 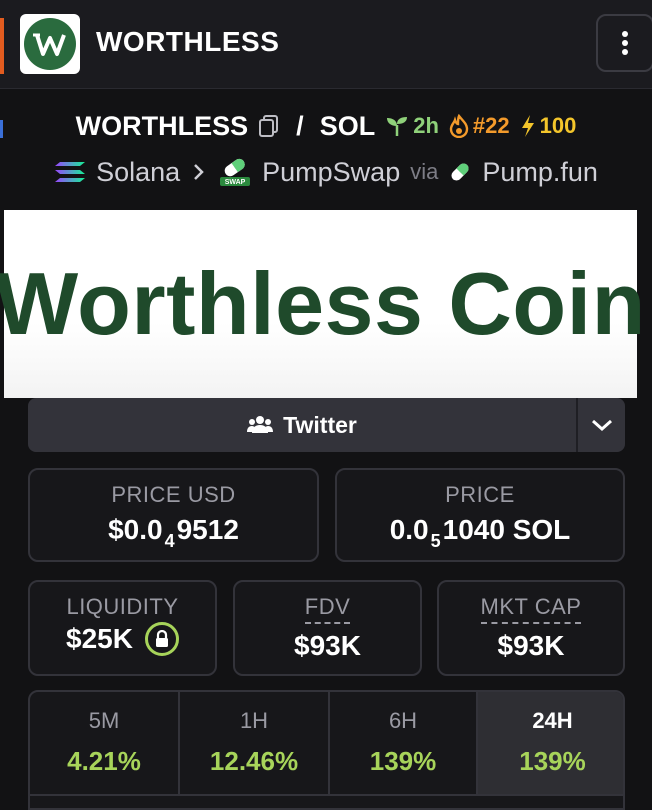 What do you see at coordinates (260, 424) in the screenshot?
I see `users-icon` at bounding box center [260, 424].